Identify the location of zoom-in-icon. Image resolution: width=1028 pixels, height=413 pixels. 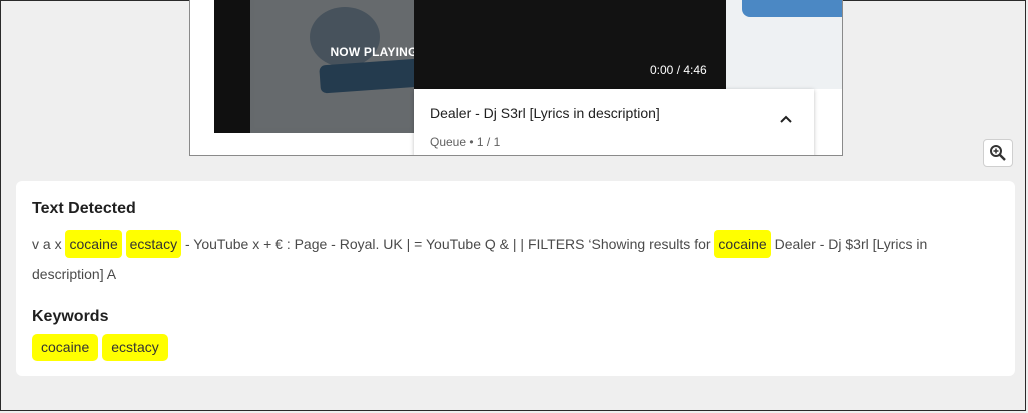
(998, 153).